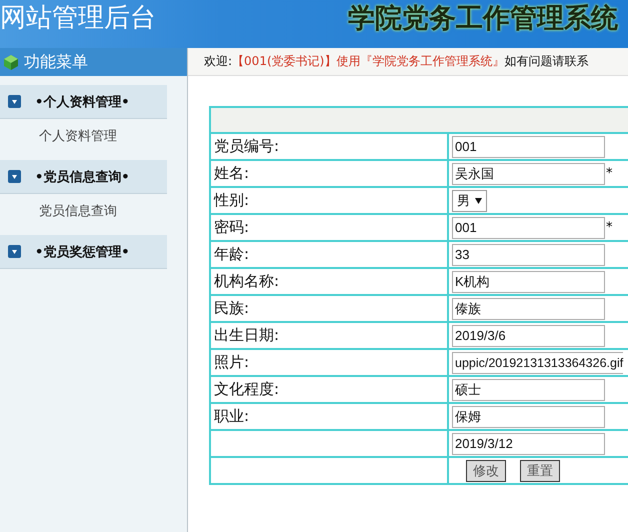 The image size is (628, 532). I want to click on input-field: 硕士, so click(528, 389).